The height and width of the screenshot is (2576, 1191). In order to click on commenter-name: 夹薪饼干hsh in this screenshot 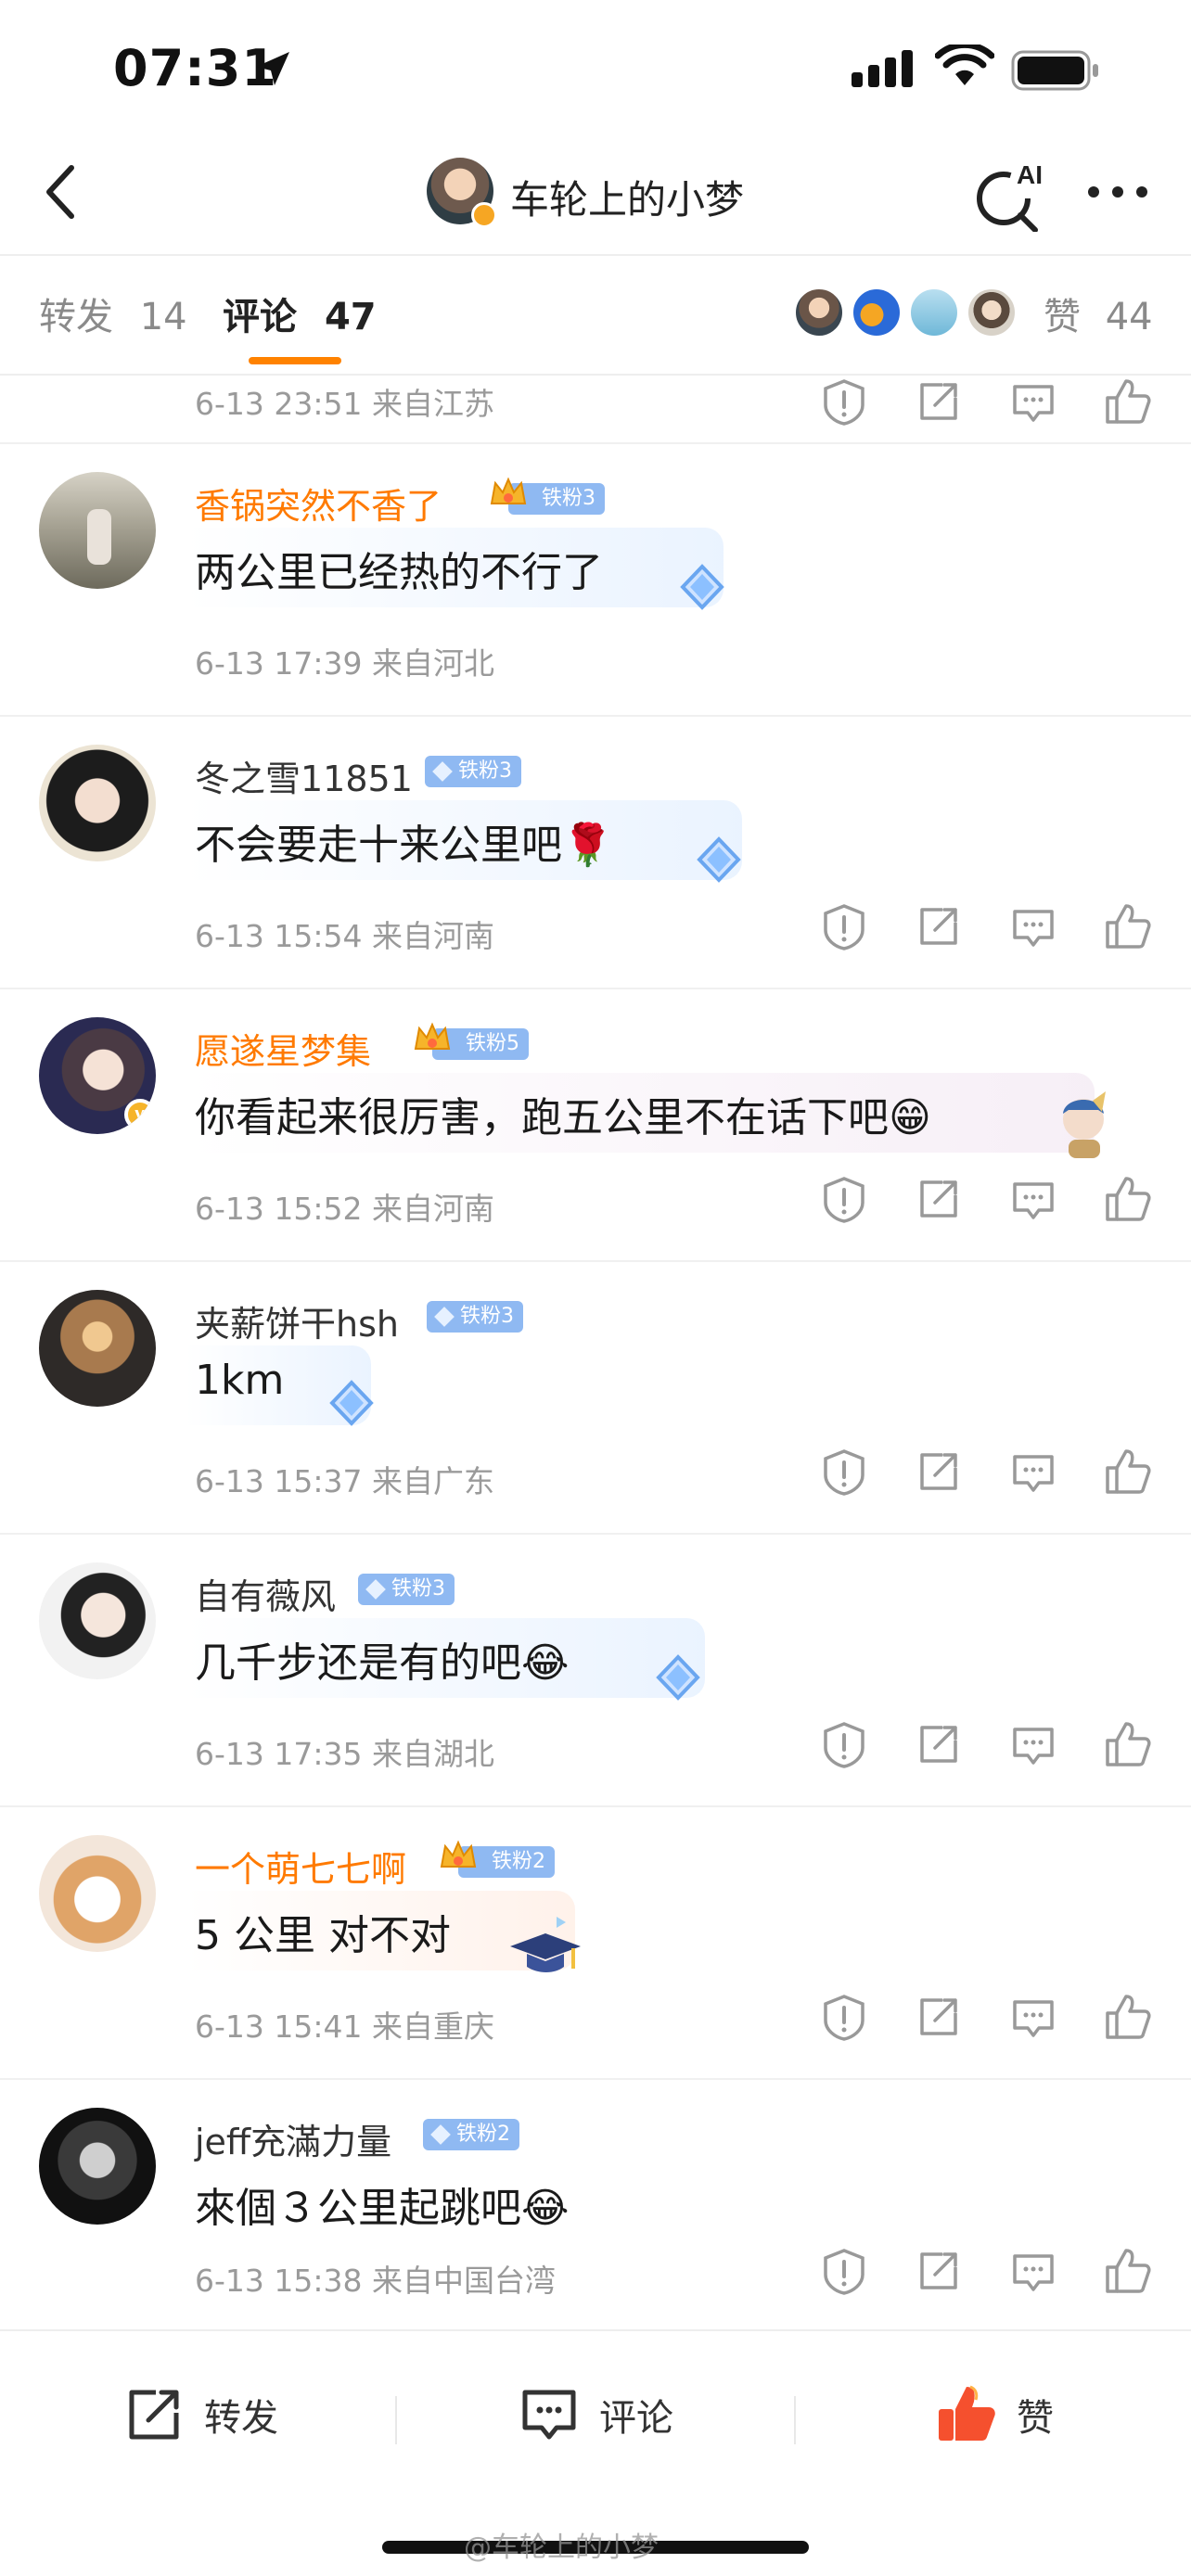, I will do `click(297, 1320)`.